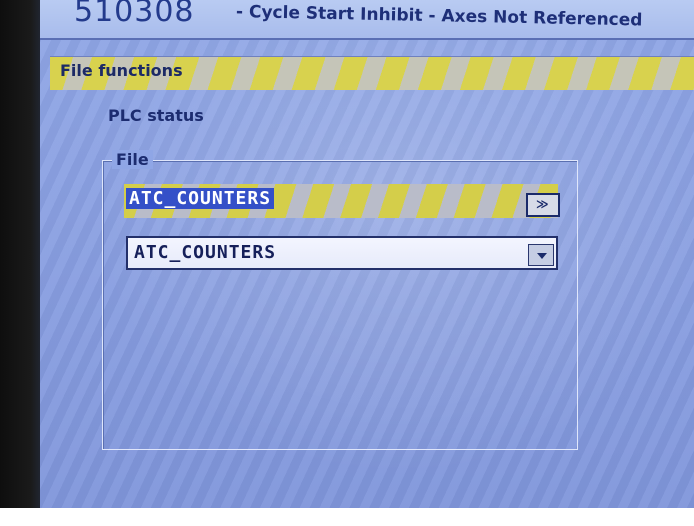 The width and height of the screenshot is (694, 526). I want to click on alarm-code: 510308, so click(134, 14).